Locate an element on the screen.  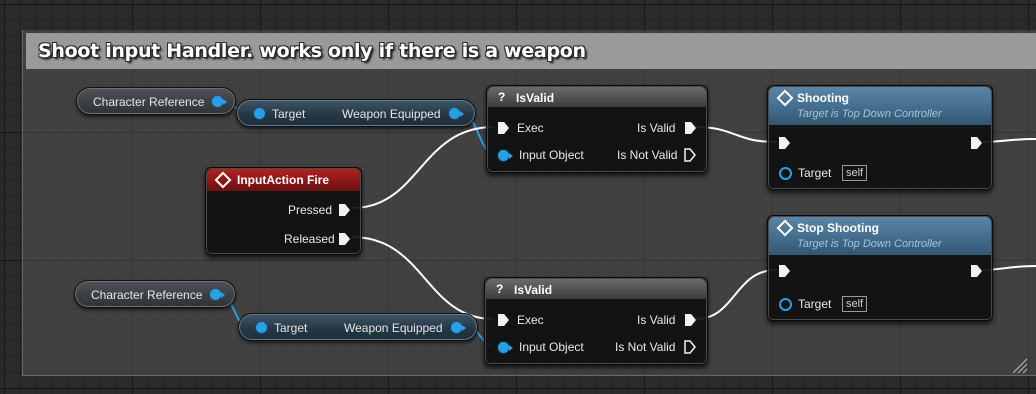
event-diamond-icon is located at coordinates (223, 180).